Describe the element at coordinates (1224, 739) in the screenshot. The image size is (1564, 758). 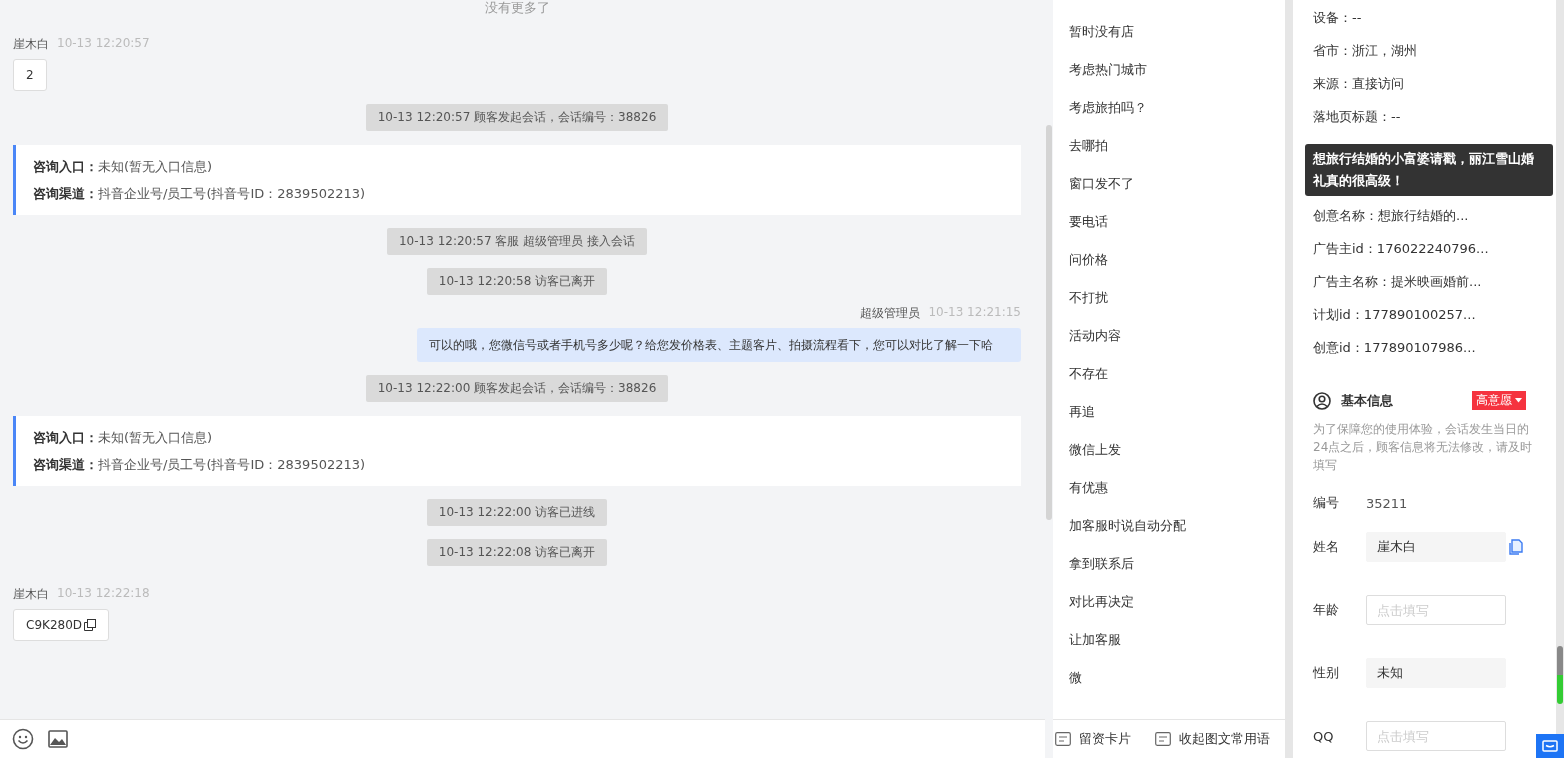
I see `footer-link-label: 收起图文常用语` at that location.